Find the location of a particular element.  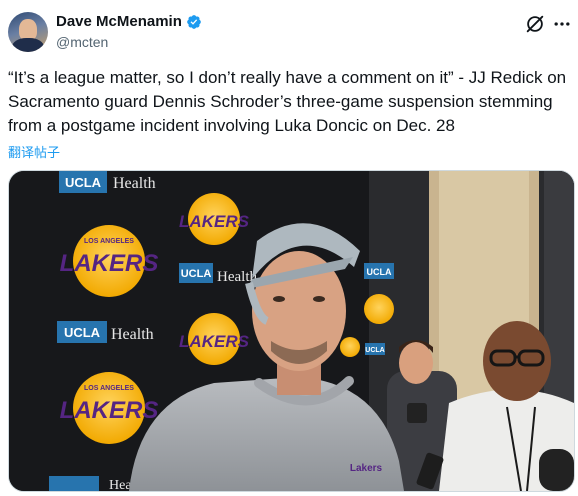

avatar-body is located at coordinates (28, 45).